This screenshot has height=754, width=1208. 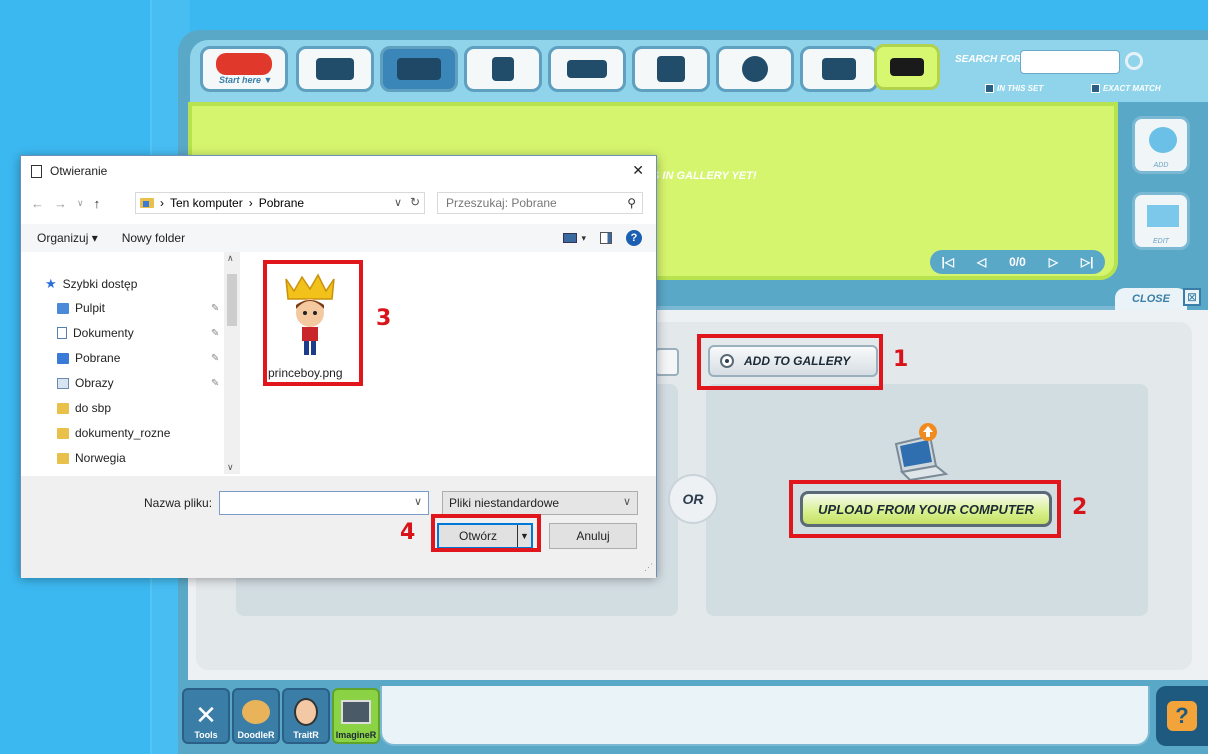 I want to click on sign-icon, so click(x=671, y=69).